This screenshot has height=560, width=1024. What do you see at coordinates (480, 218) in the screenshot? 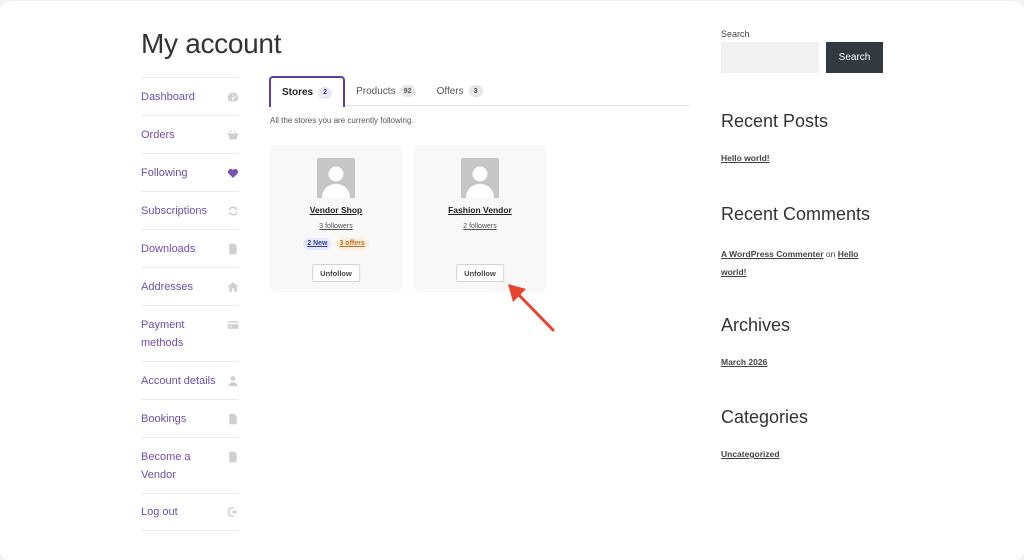
I see `store-card: Fashion Vendor 2 followers Unfollow` at bounding box center [480, 218].